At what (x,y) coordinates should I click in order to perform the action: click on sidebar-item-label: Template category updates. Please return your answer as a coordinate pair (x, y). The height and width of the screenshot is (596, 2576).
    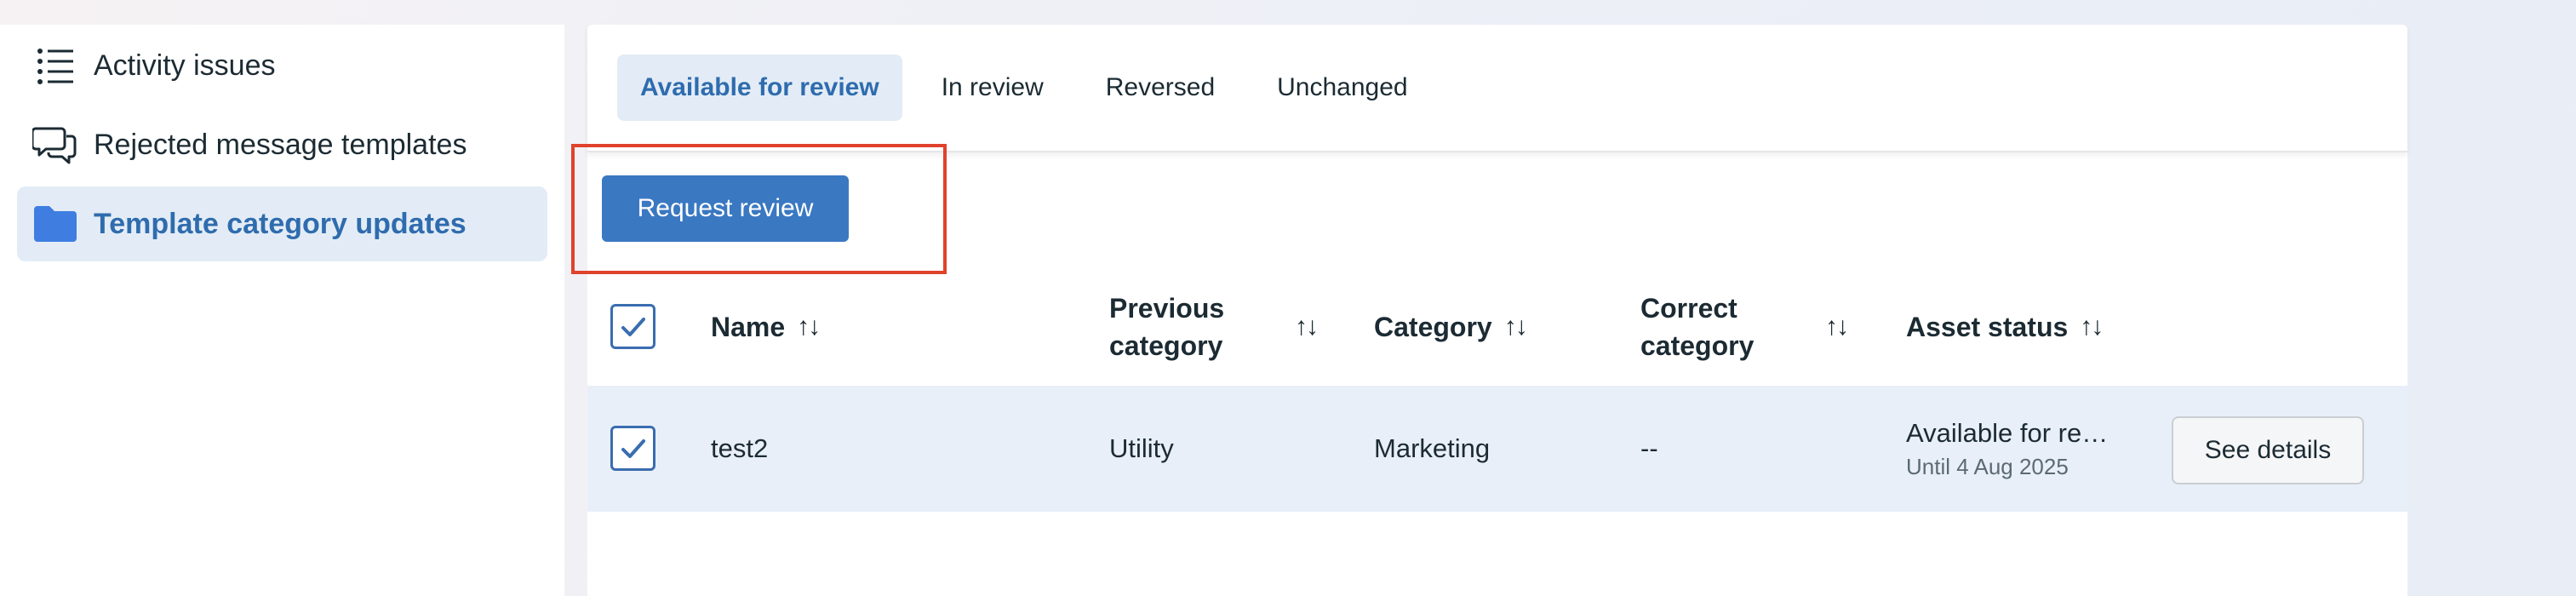
    Looking at the image, I should click on (280, 223).